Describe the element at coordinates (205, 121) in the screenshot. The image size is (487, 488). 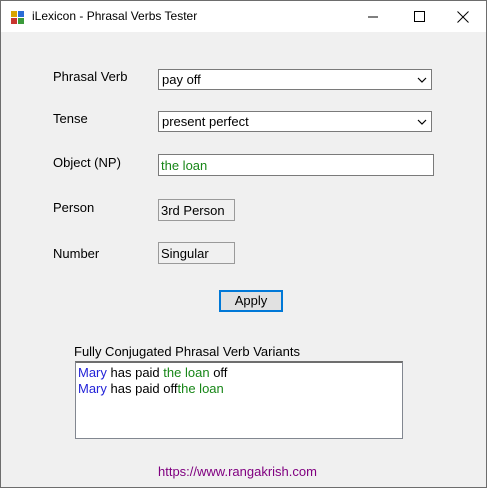
I see `tense-value: present perfect` at that location.